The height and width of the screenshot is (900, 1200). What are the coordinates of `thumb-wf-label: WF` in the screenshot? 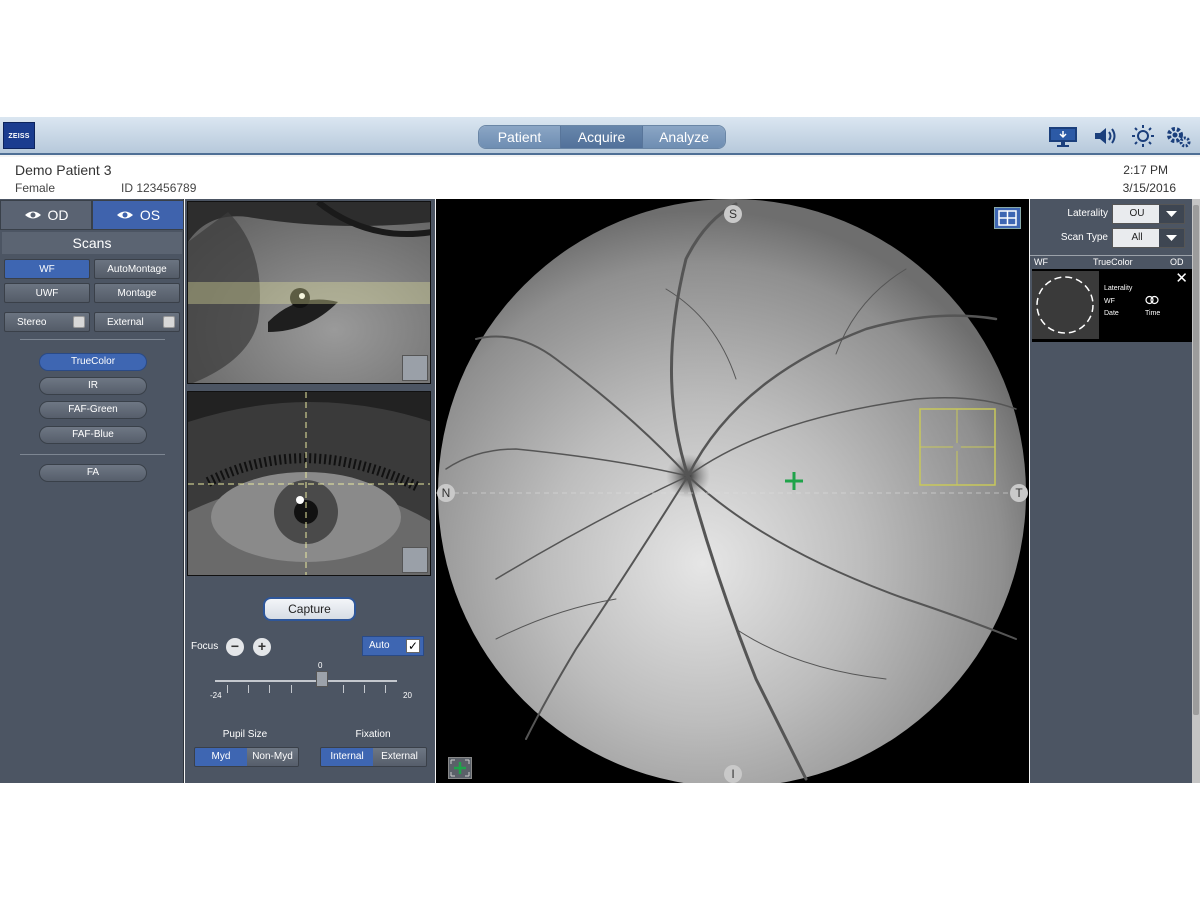 It's located at (1109, 301).